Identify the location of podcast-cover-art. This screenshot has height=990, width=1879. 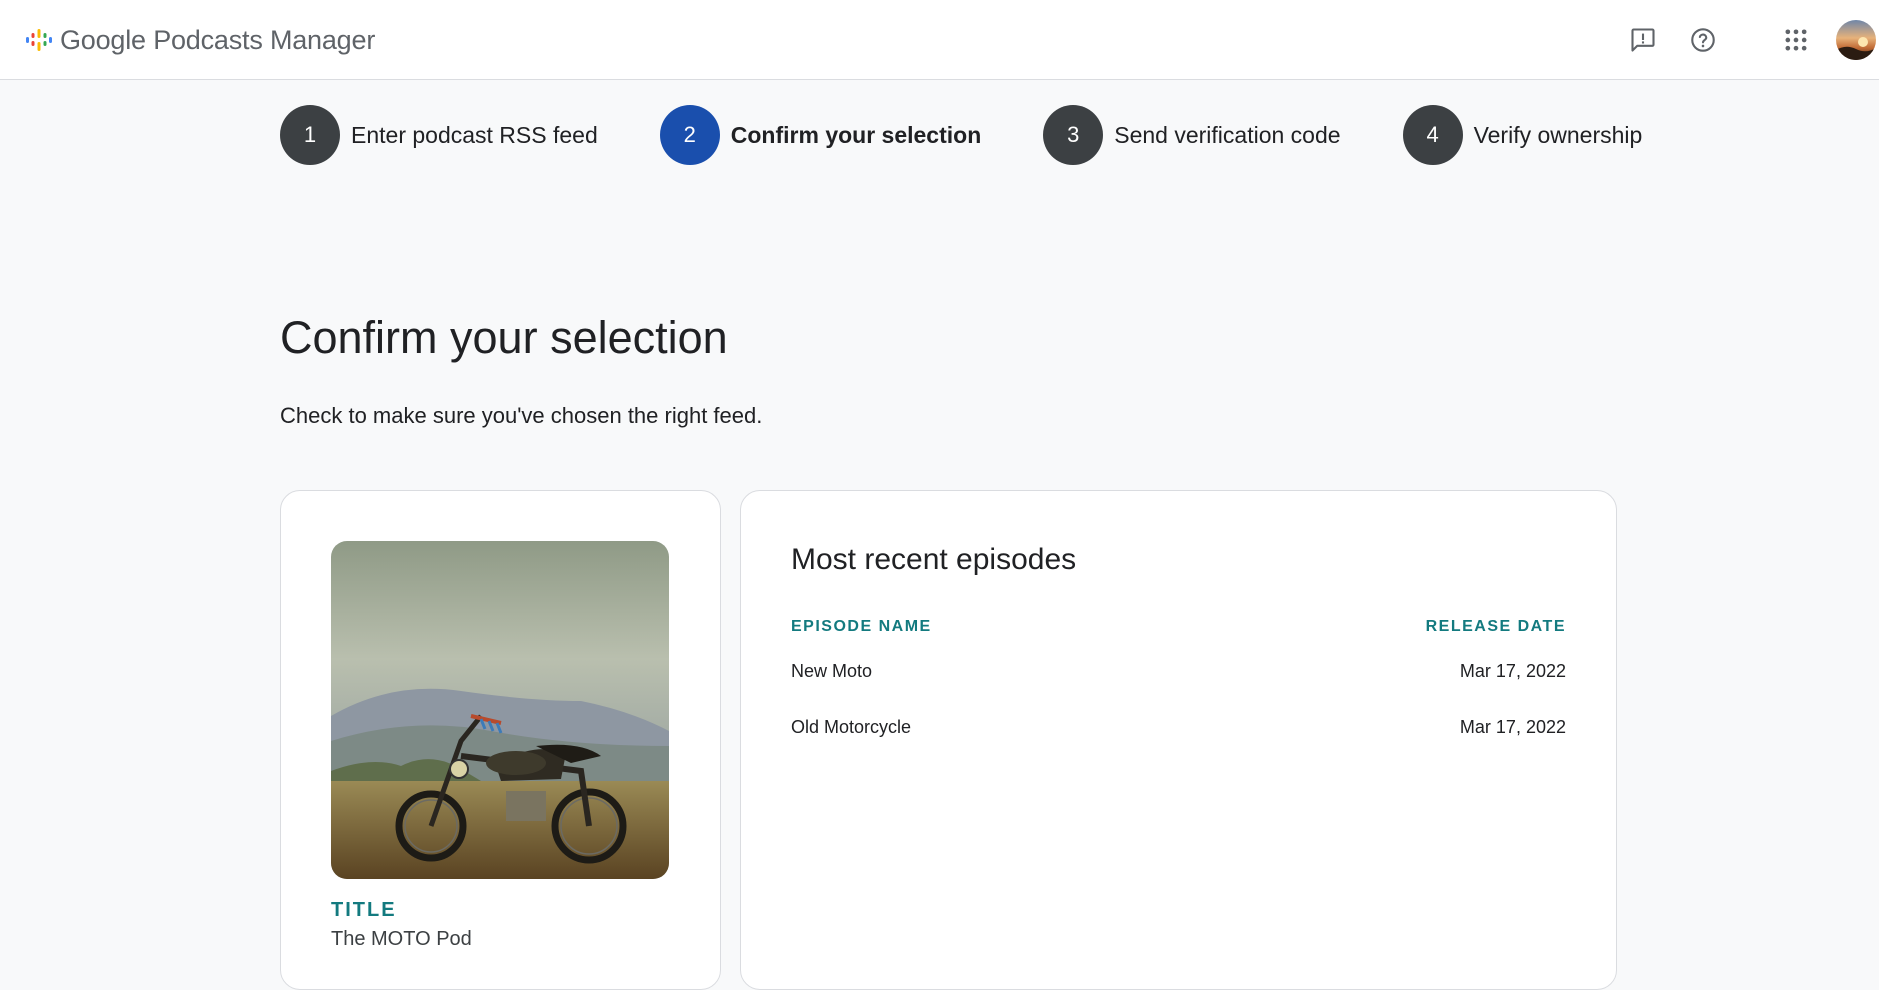
(500, 710).